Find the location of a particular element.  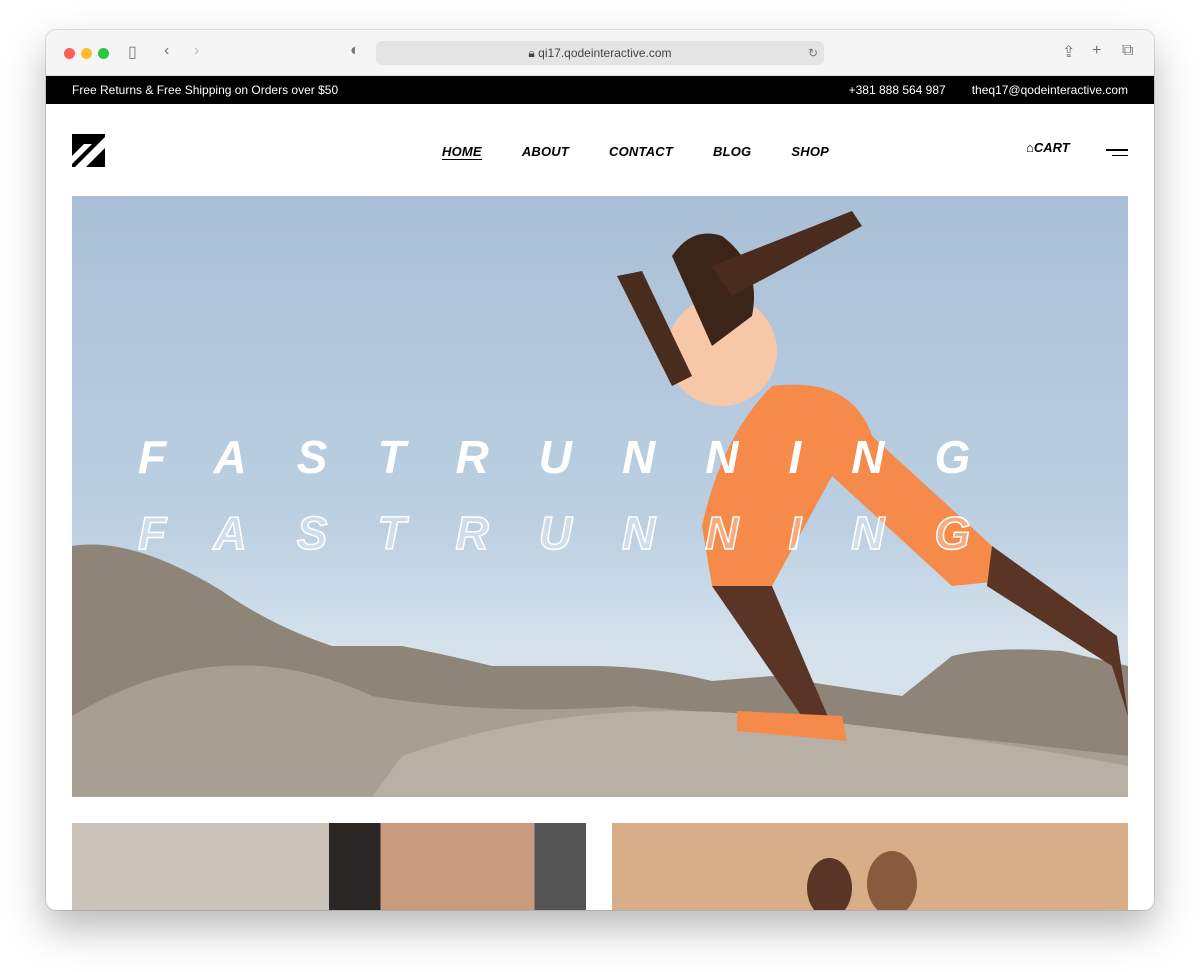

url-text: qi17.qodeinteractive.com is located at coordinates (605, 53).